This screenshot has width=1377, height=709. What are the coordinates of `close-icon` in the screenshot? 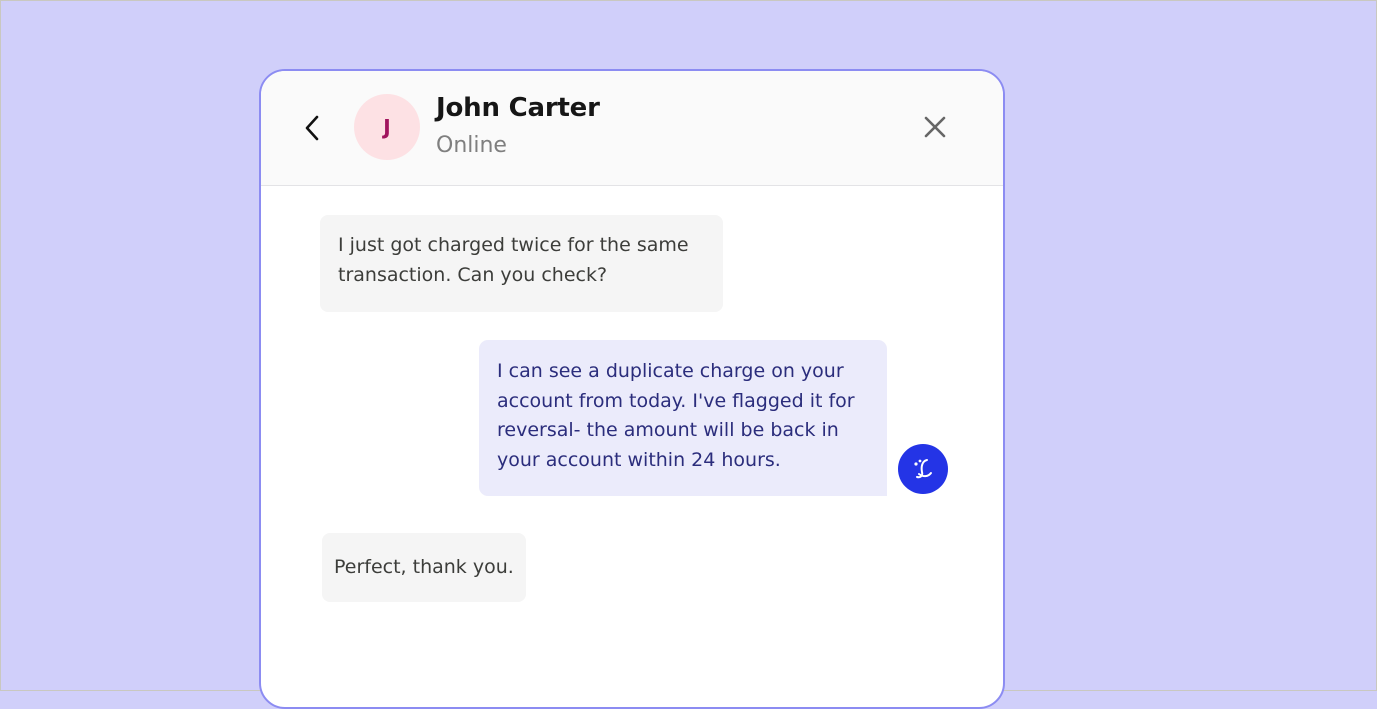 It's located at (935, 127).